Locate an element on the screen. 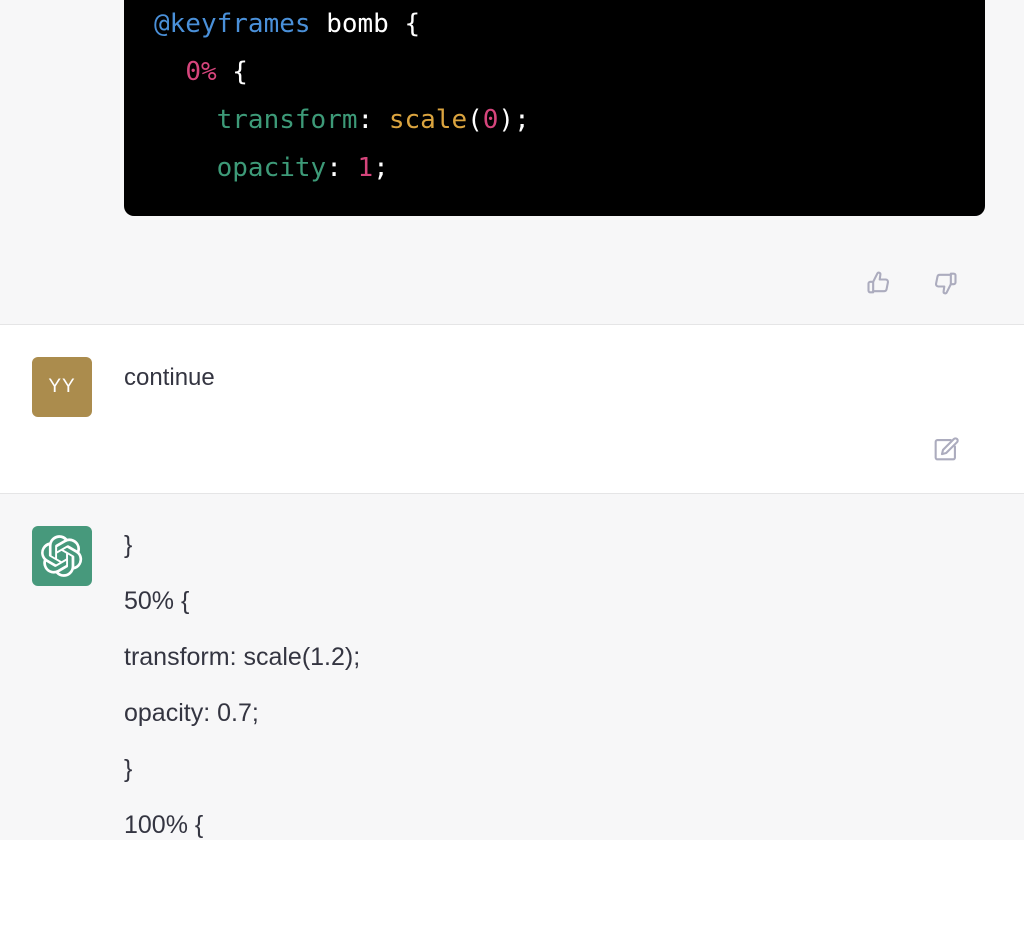  code-token: opacity is located at coordinates (271, 168).